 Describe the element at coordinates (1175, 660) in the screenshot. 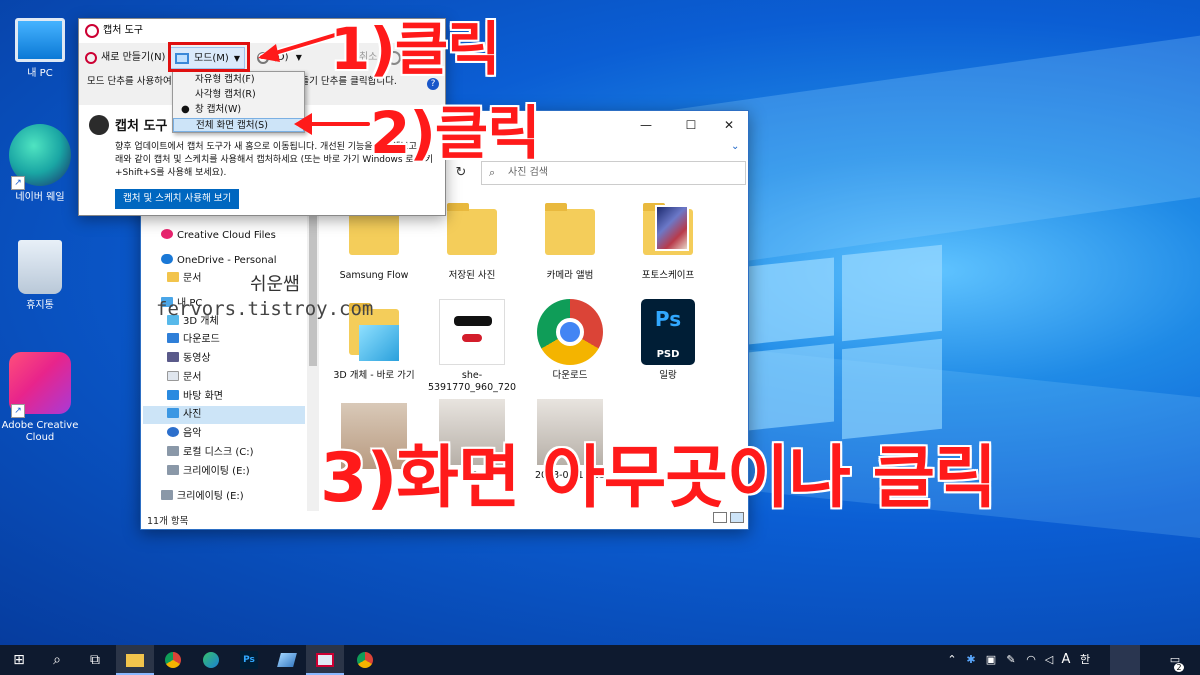

I see `notification-center: ▭ 2` at that location.